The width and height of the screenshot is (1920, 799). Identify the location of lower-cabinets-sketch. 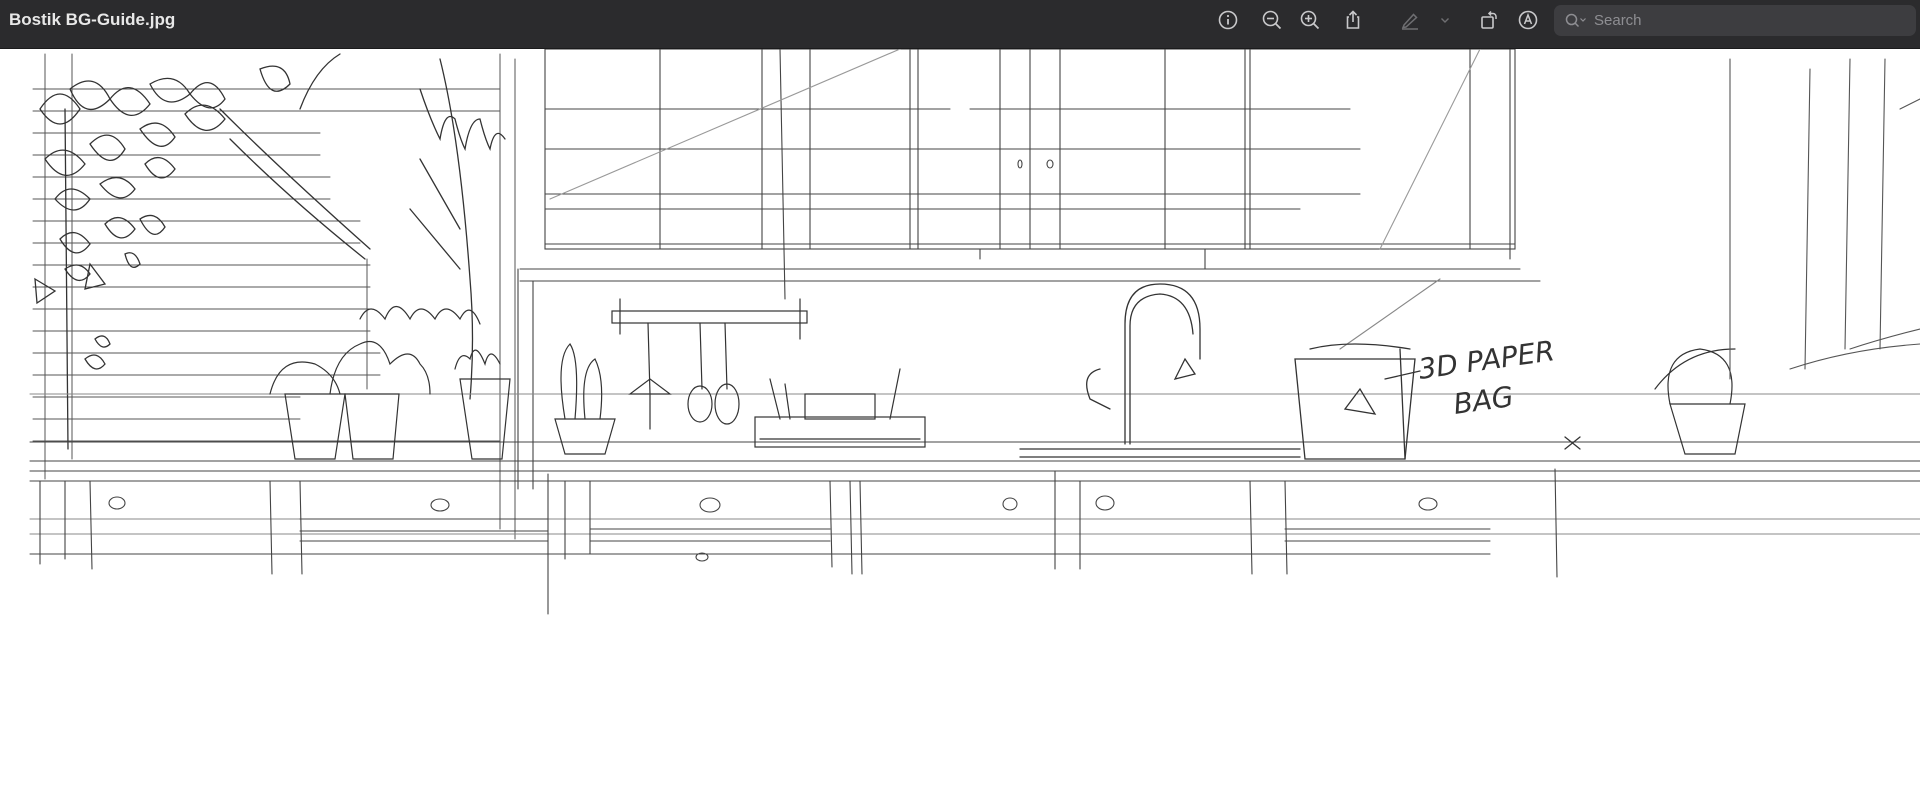
(798, 541).